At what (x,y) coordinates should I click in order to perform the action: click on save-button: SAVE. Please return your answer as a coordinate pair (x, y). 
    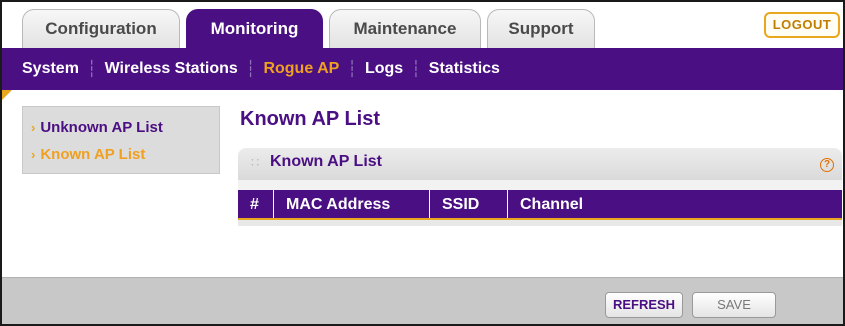
    Looking at the image, I should click on (734, 305).